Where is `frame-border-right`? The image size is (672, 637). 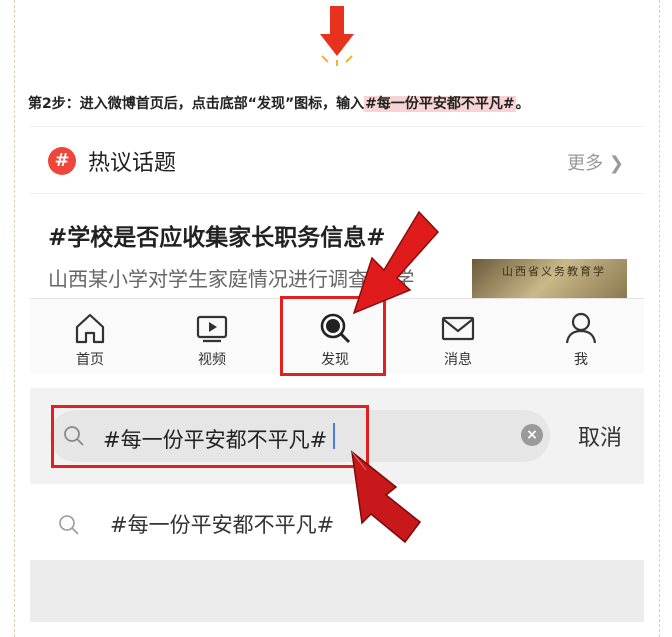 frame-border-right is located at coordinates (659, 318).